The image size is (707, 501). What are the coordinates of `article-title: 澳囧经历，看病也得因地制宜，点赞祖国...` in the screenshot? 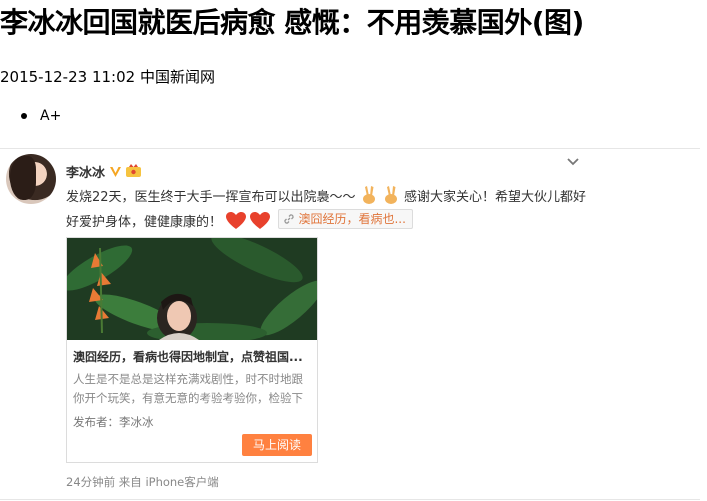 It's located at (193, 356).